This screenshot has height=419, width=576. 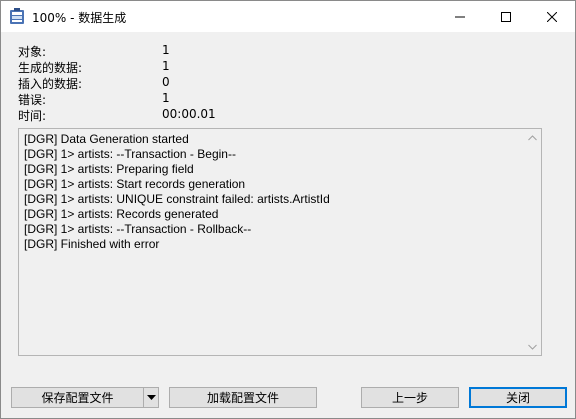 What do you see at coordinates (532, 242) in the screenshot?
I see `log-scrollbar` at bounding box center [532, 242].